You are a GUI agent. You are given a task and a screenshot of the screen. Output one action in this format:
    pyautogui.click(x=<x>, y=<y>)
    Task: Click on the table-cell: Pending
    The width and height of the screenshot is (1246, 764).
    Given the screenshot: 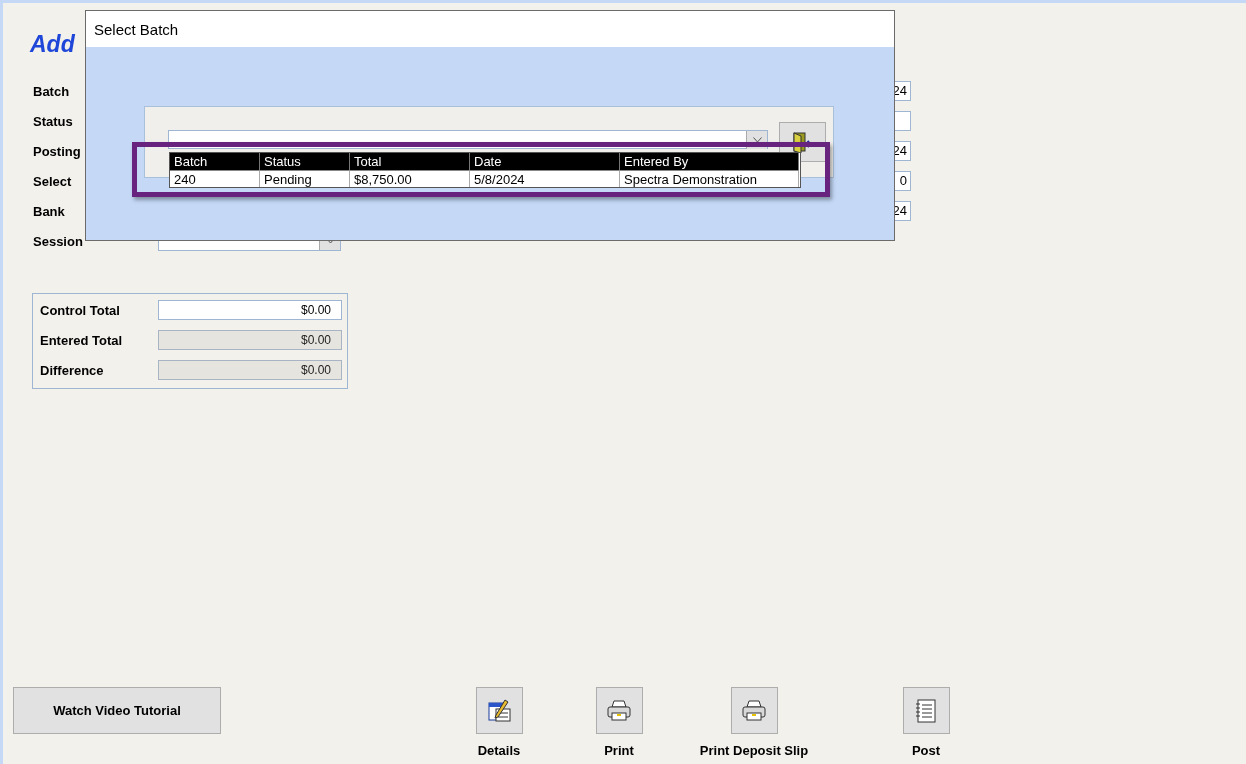 What is the action you would take?
    pyautogui.click(x=305, y=178)
    